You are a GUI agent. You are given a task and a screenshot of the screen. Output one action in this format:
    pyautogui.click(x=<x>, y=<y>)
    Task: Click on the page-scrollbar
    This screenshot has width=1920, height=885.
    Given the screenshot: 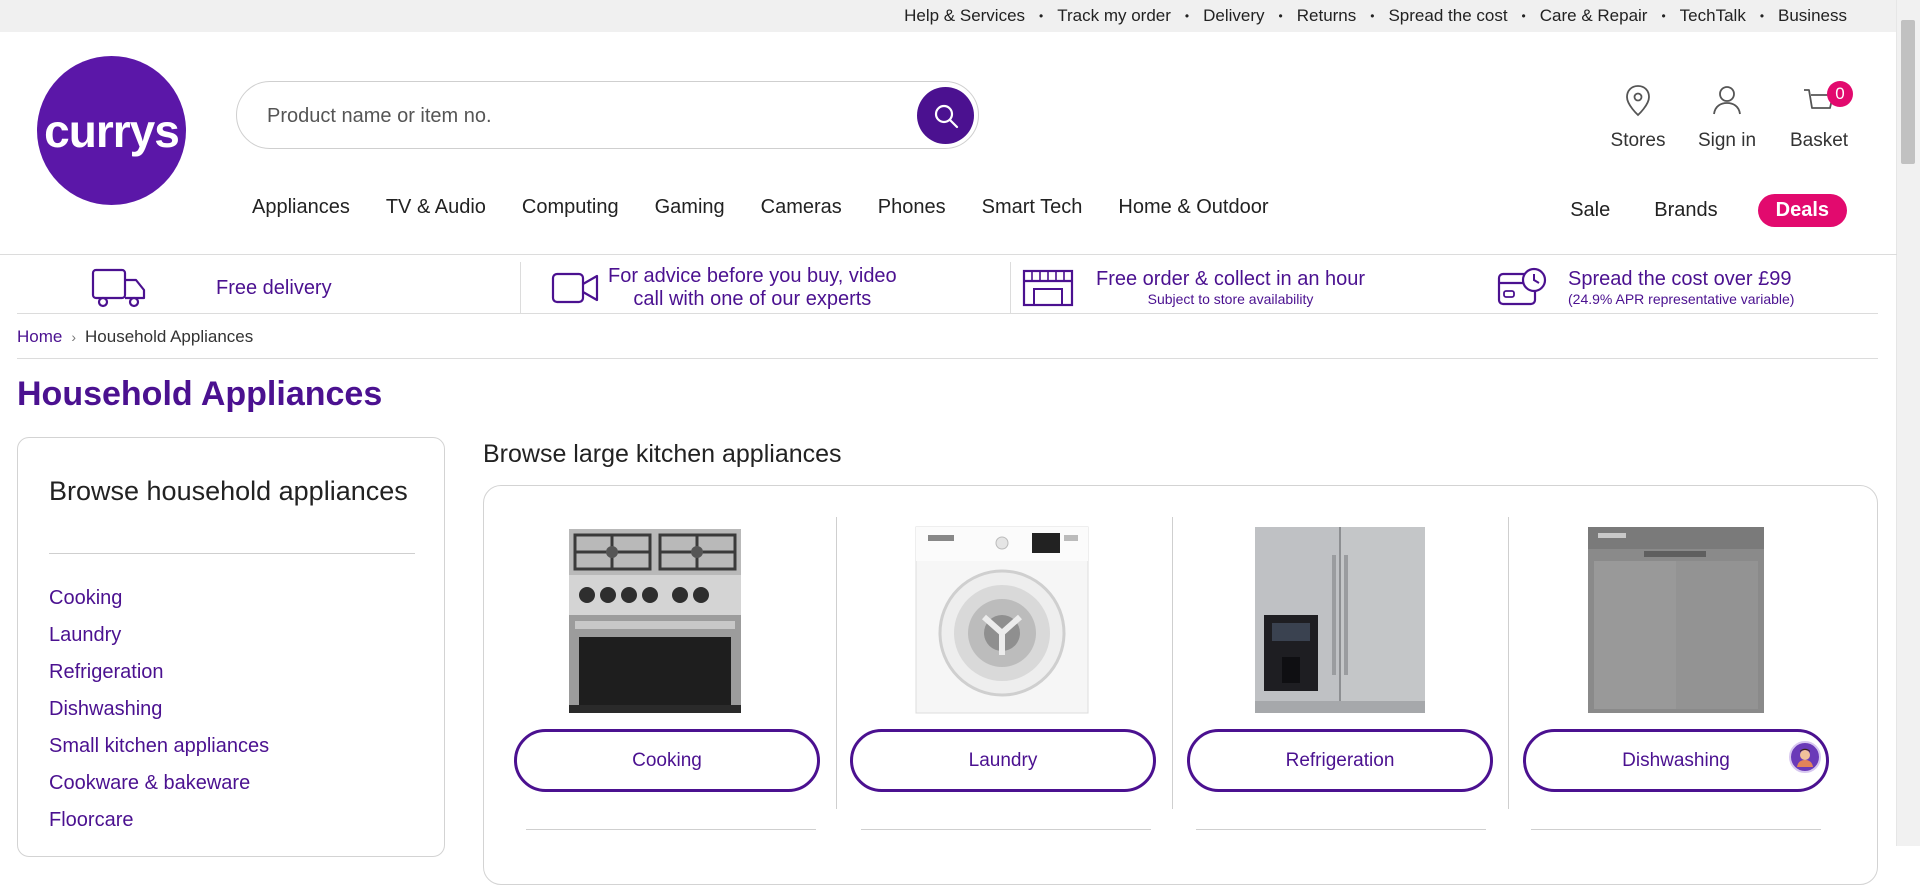 What is the action you would take?
    pyautogui.click(x=1908, y=423)
    